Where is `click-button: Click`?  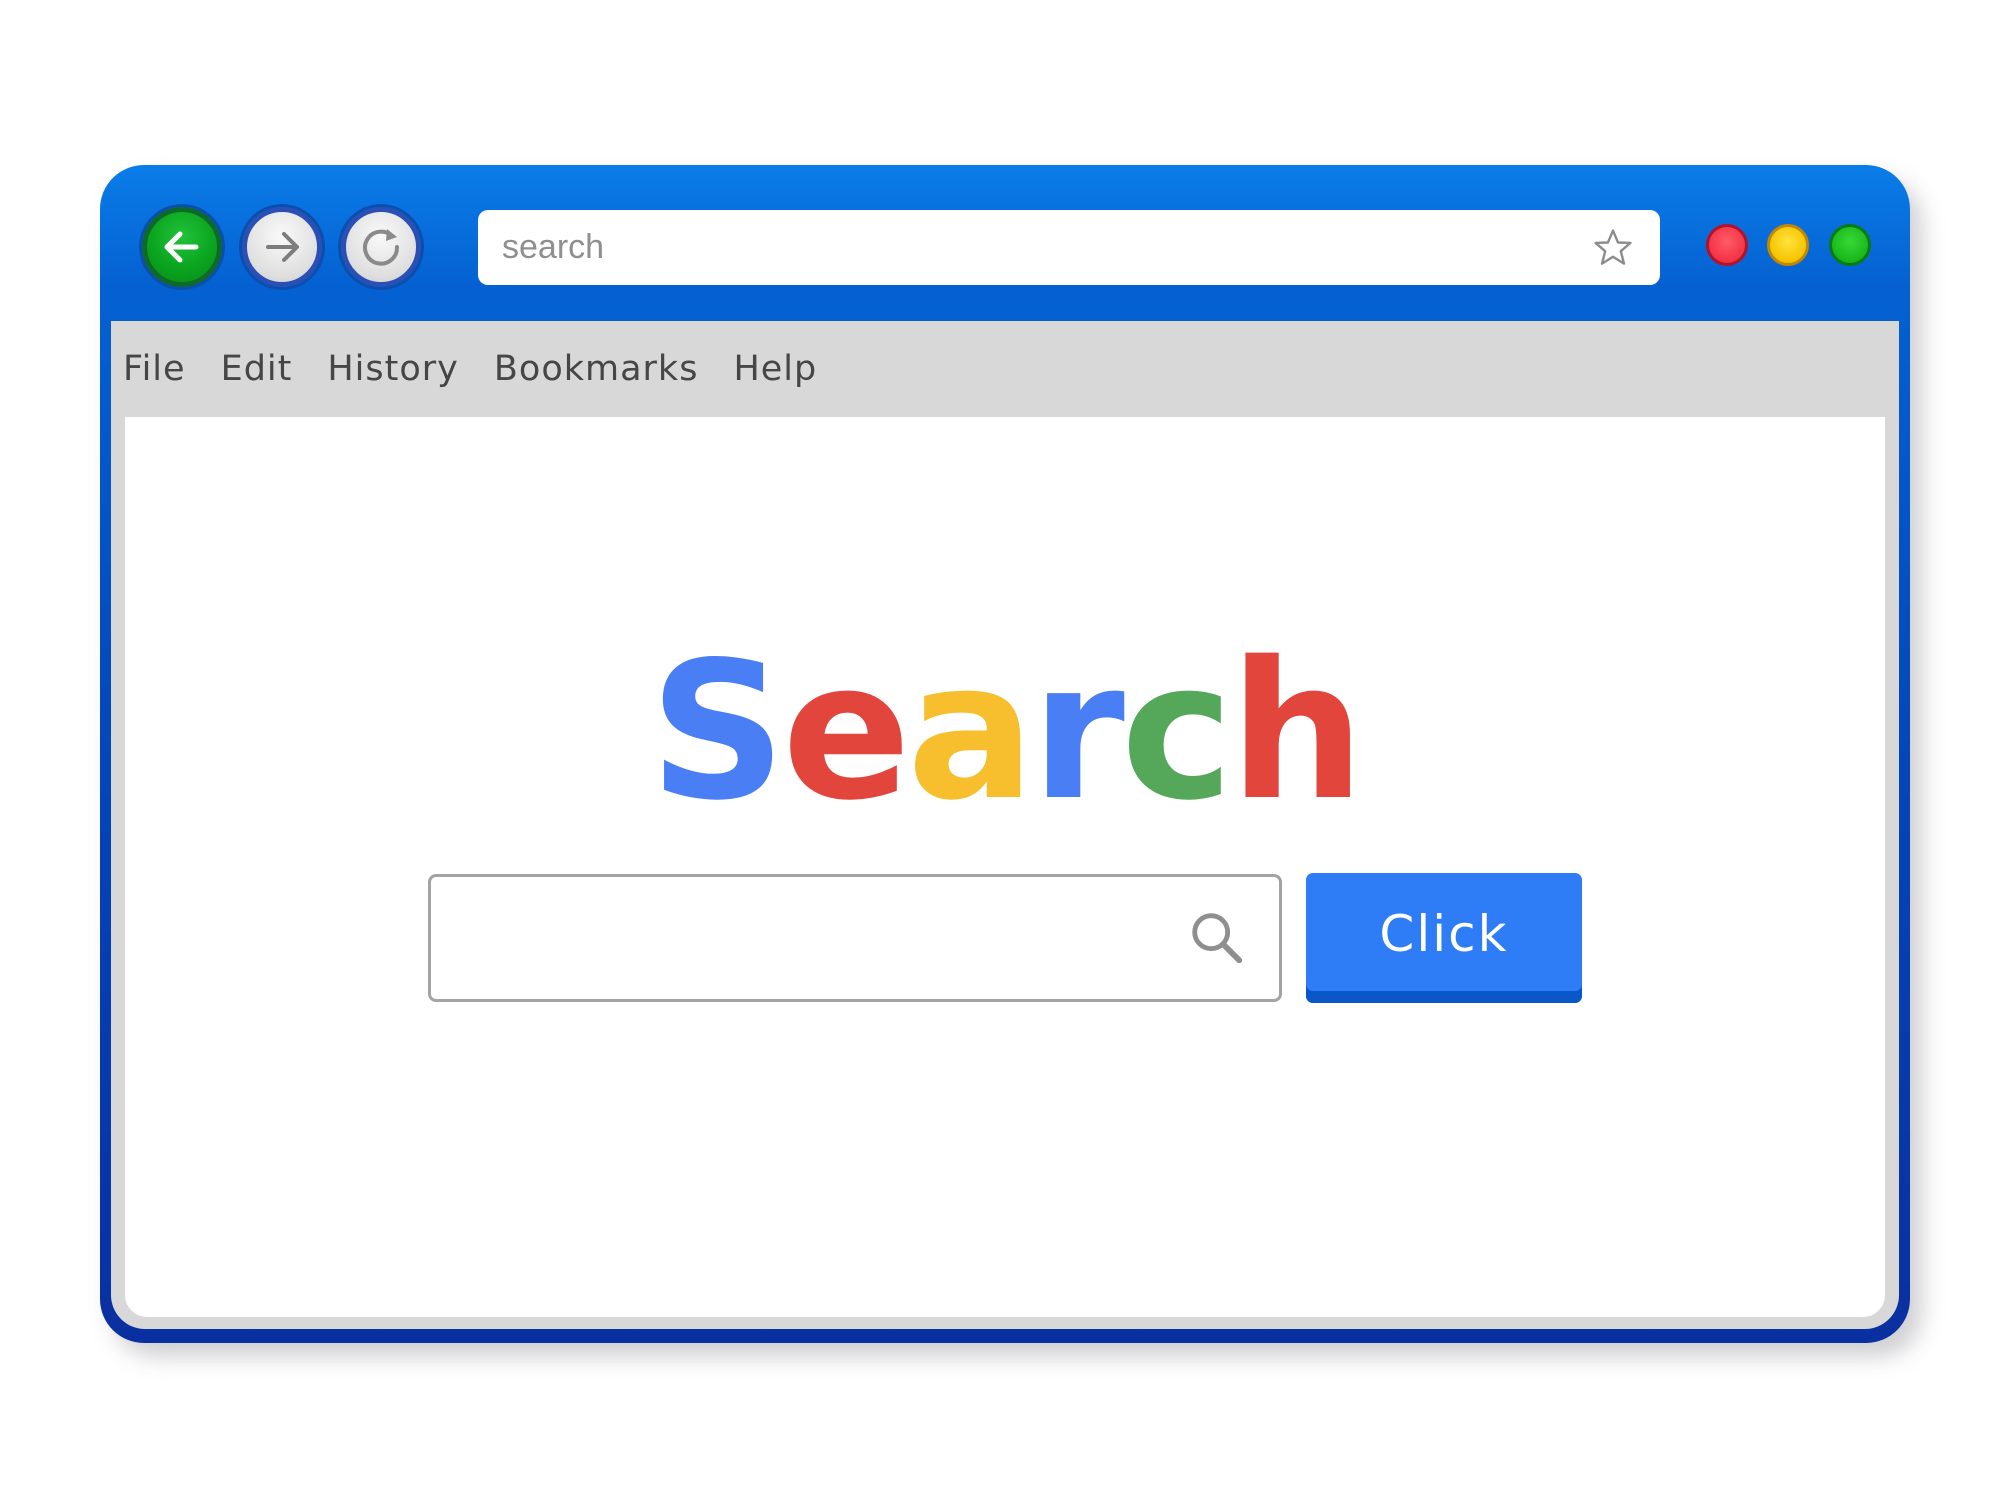
click-button: Click is located at coordinates (1444, 938).